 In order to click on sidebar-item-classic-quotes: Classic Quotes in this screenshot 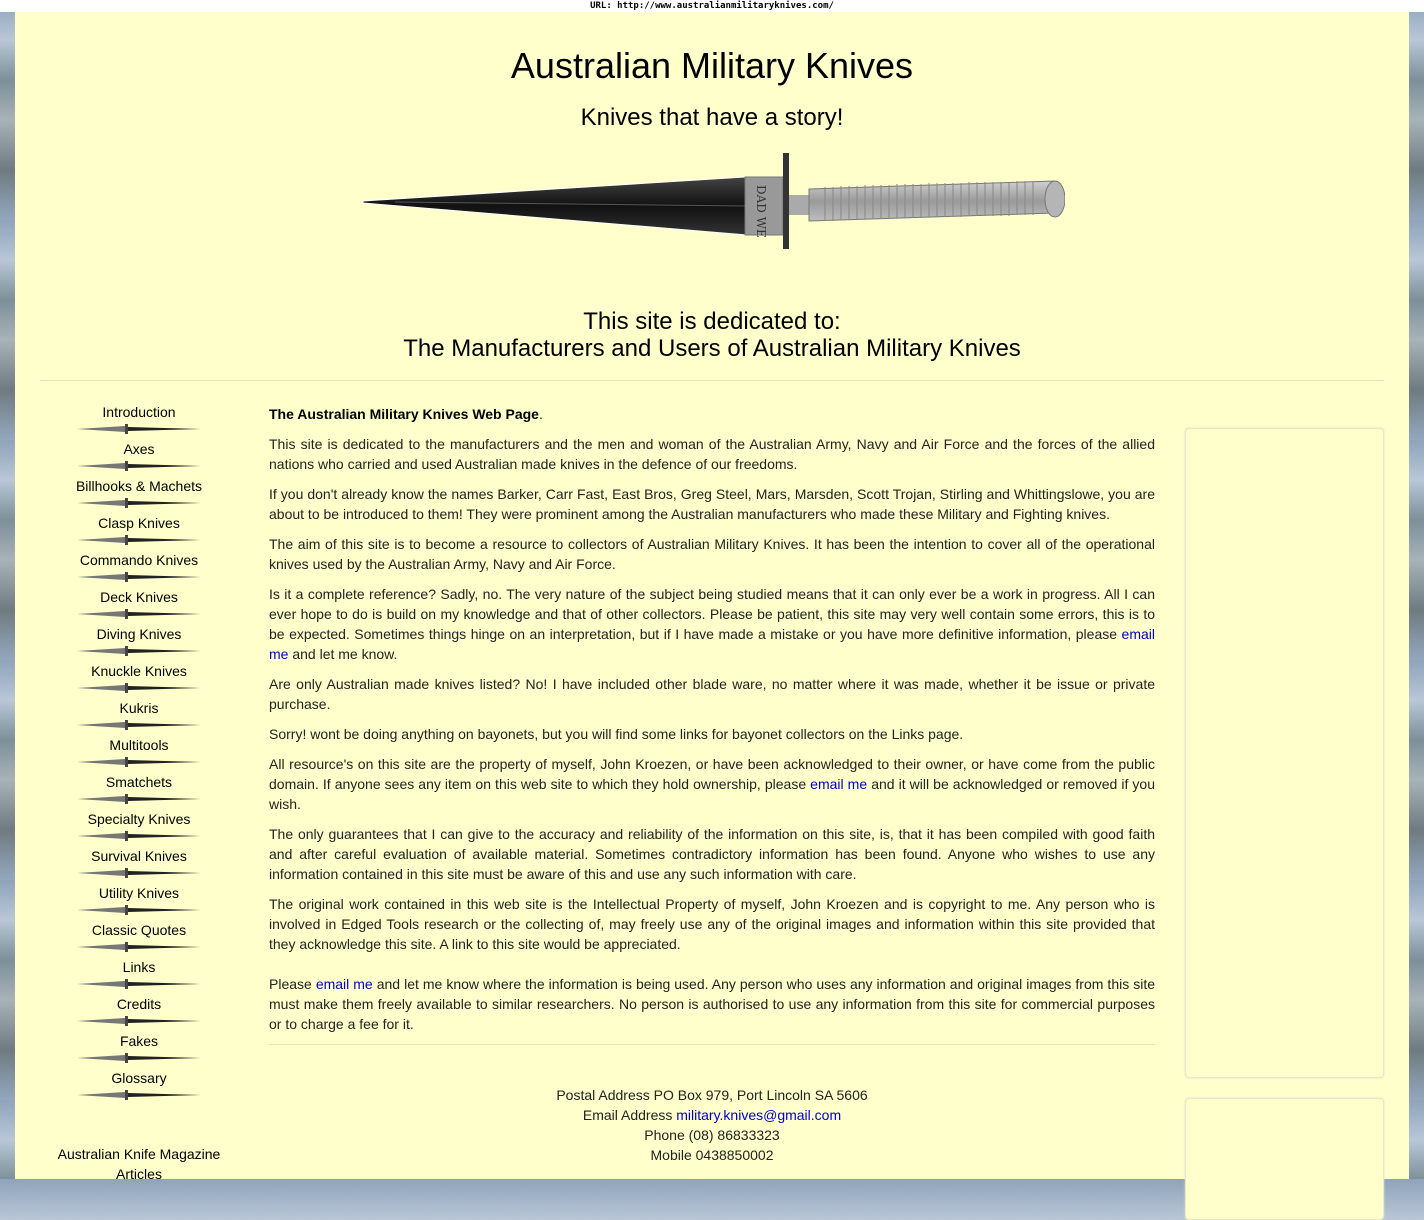, I will do `click(139, 930)`.